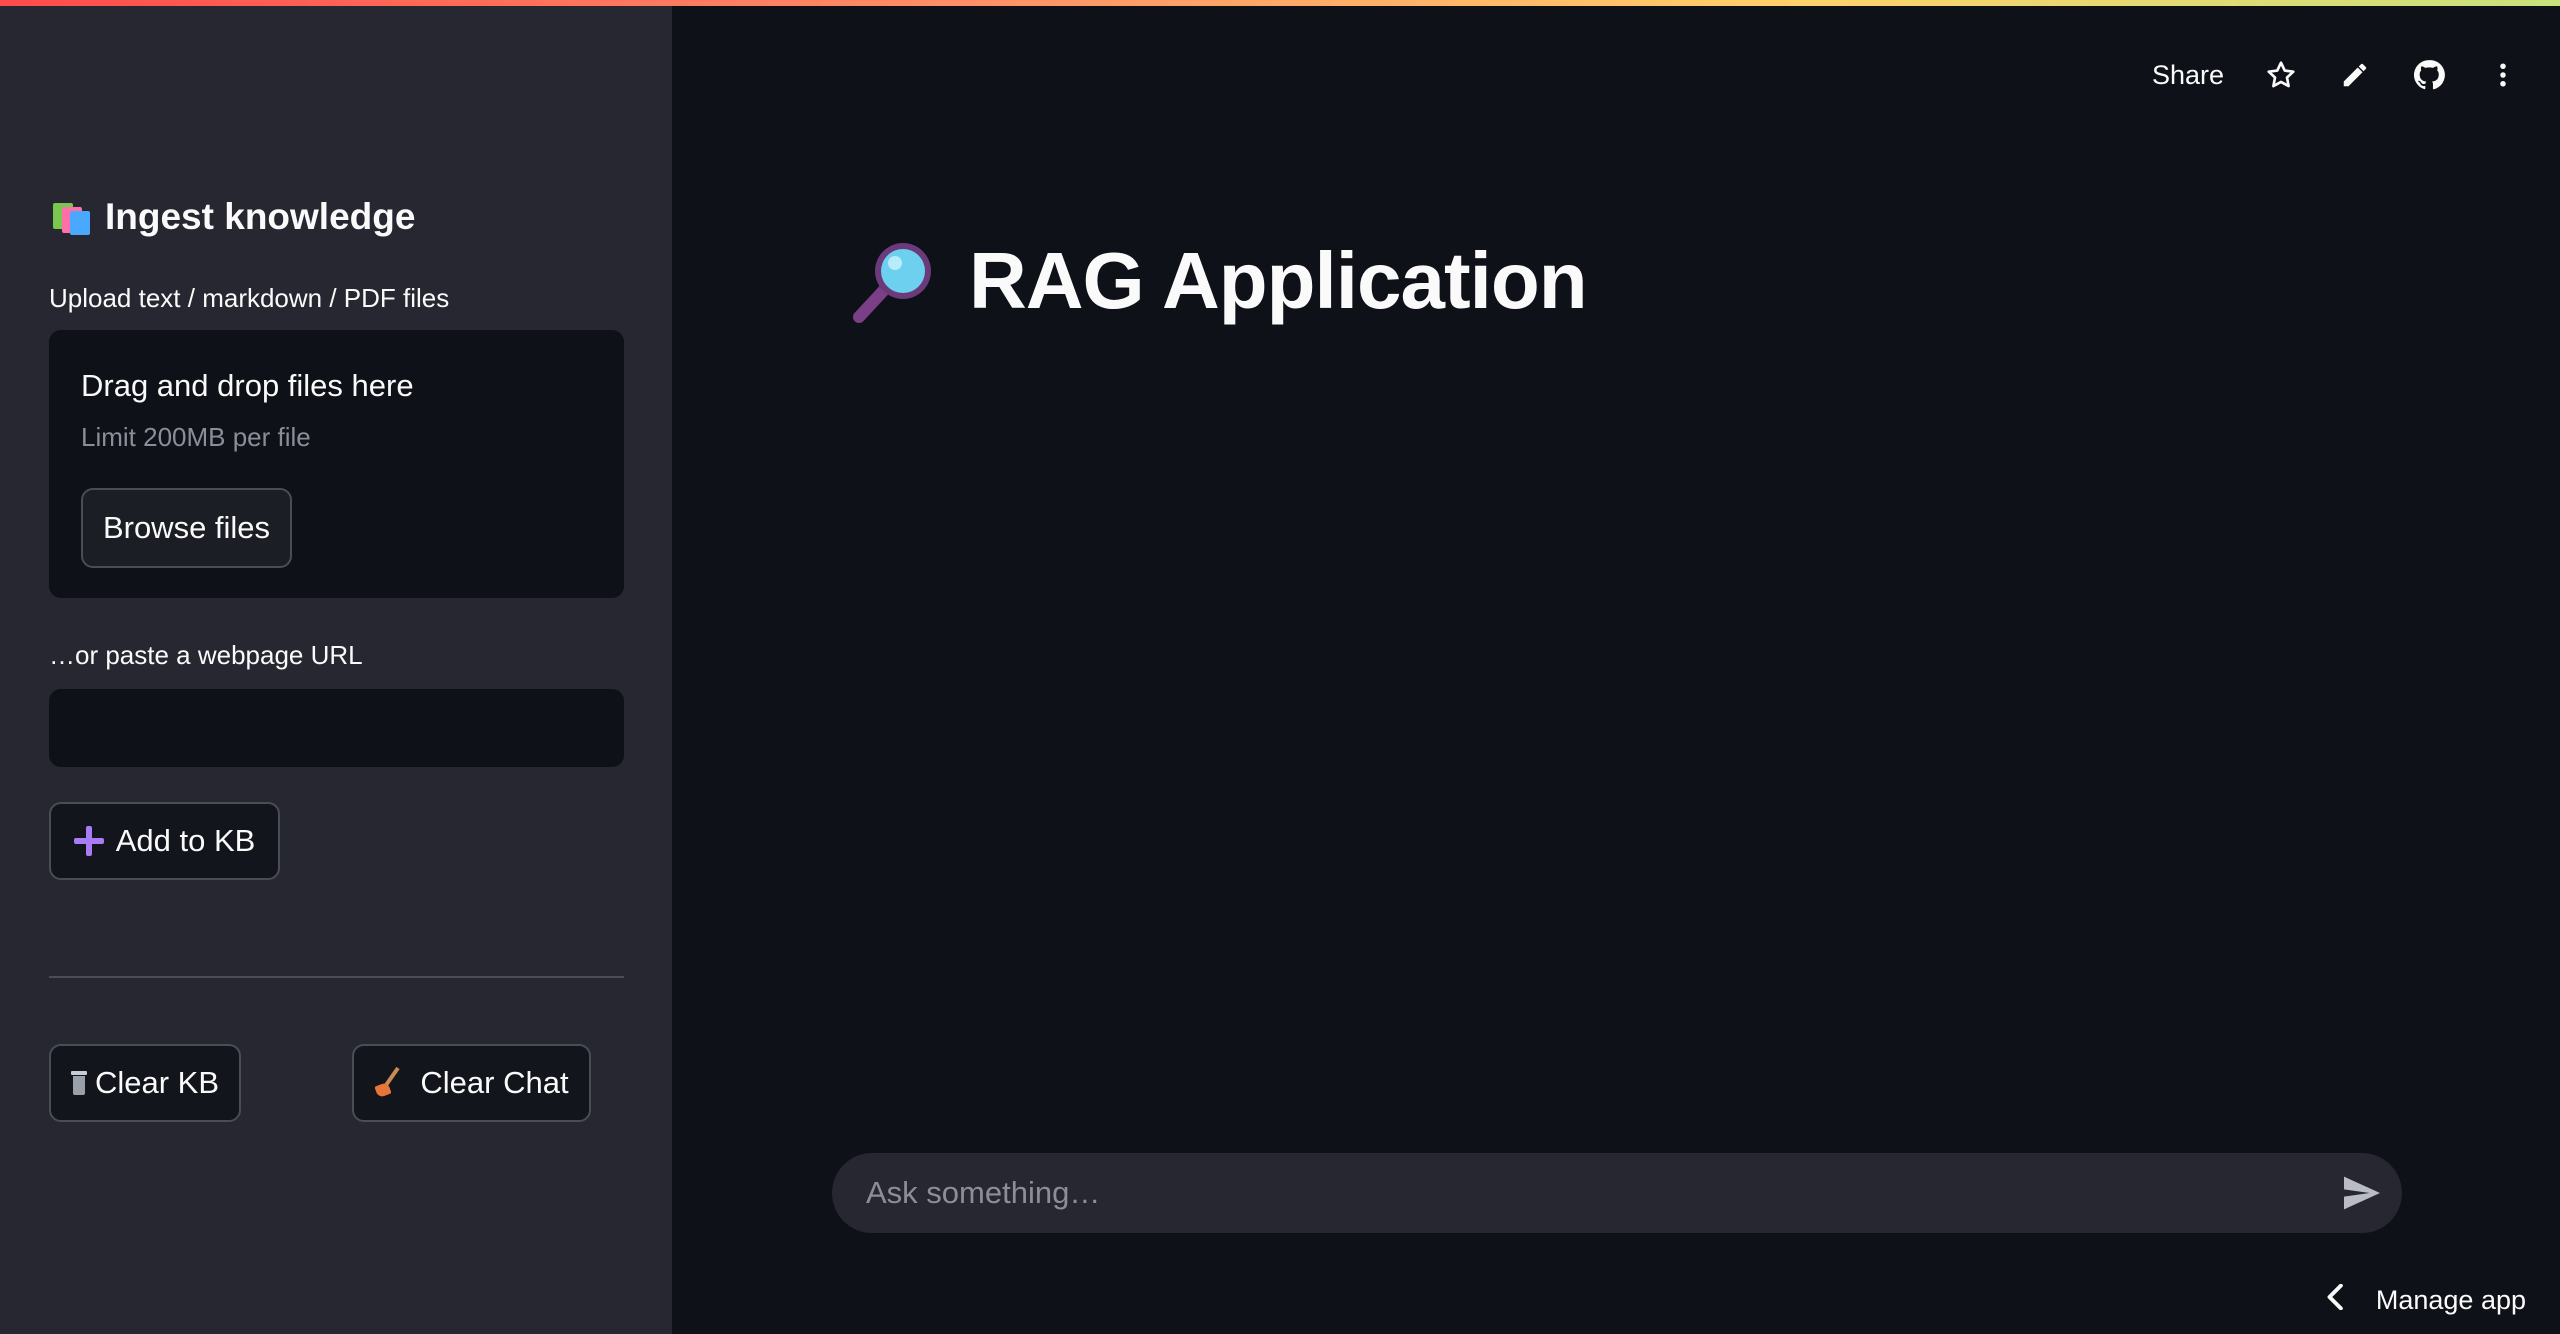  I want to click on top-decoration-bar, so click(1280, 3).